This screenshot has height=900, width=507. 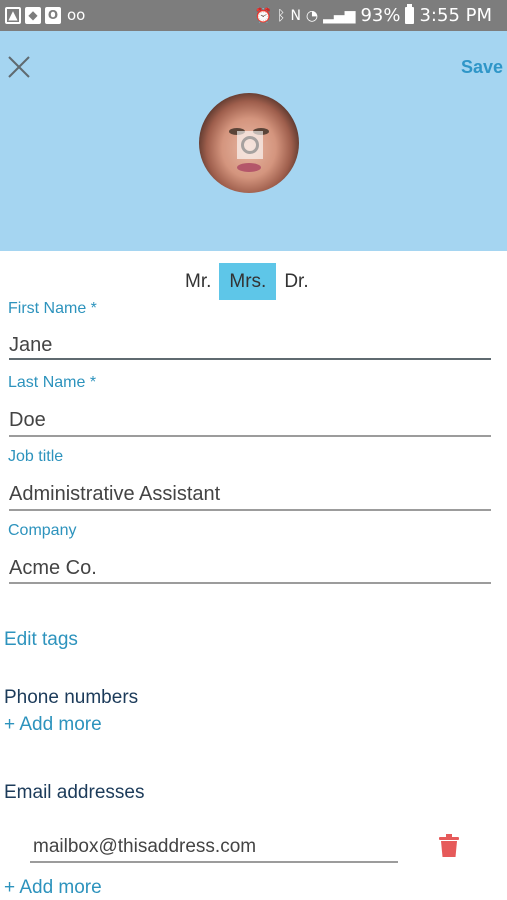 I want to click on battery-icon, so click(x=410, y=14).